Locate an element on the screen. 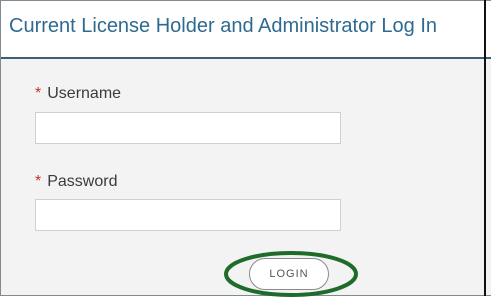  username-label: * Username is located at coordinates (78, 94).